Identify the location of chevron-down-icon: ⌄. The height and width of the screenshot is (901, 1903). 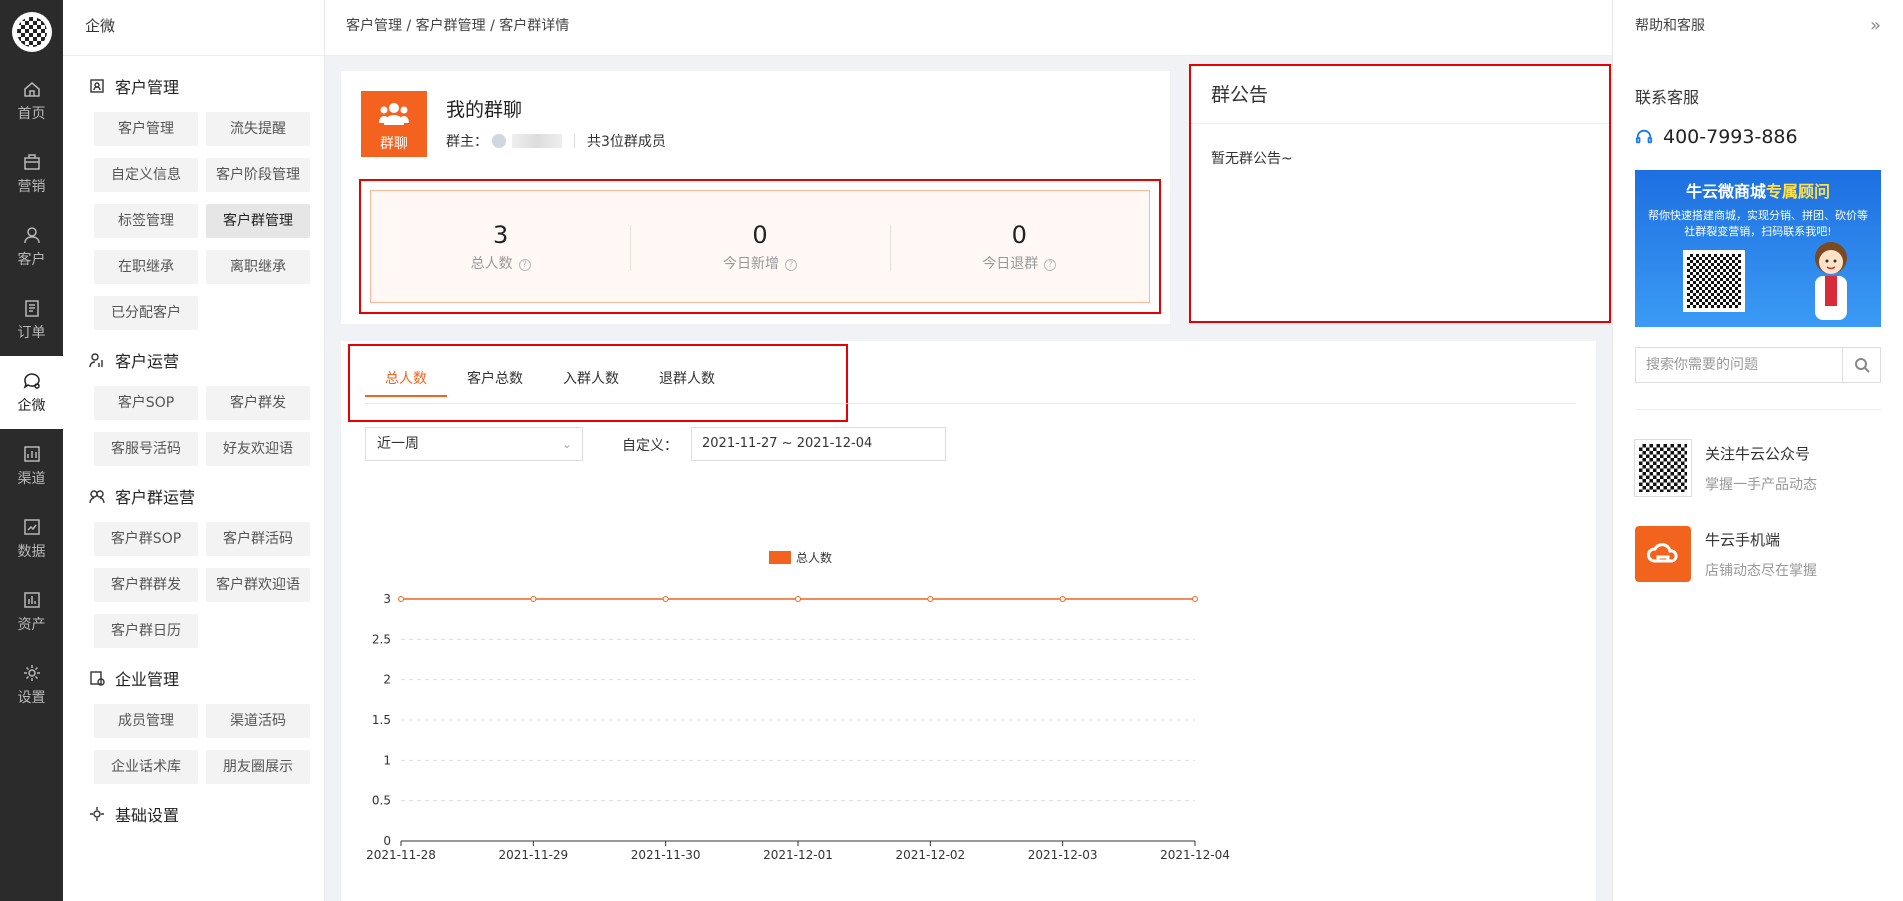
(566, 444).